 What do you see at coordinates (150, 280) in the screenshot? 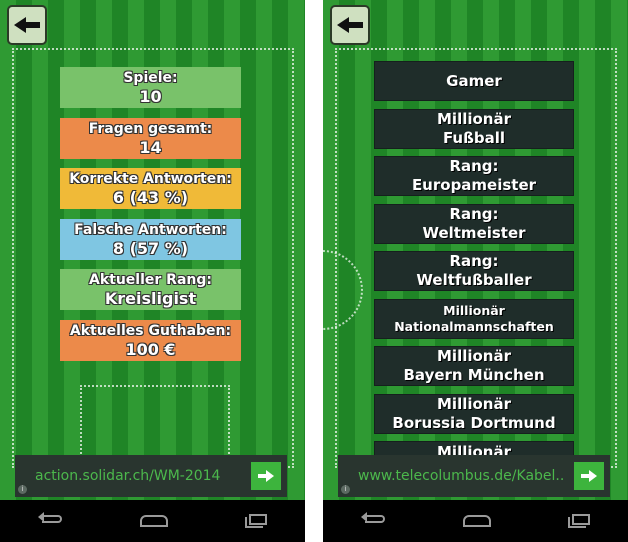
I see `stat-label: Aktueller Rang:` at bounding box center [150, 280].